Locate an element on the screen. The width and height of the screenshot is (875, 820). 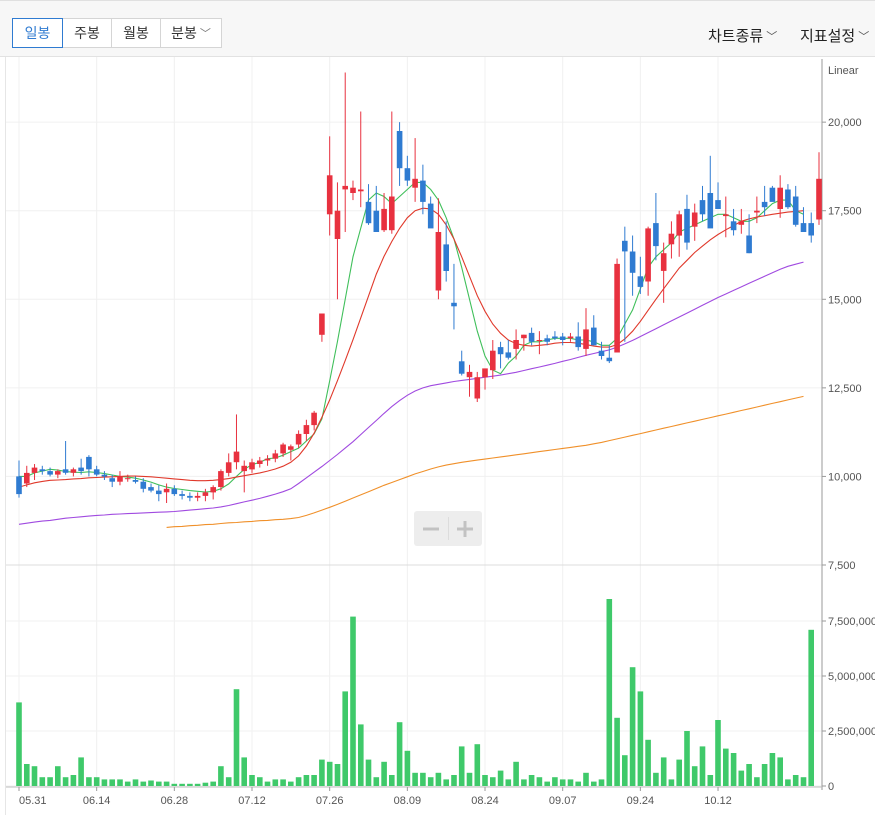
price-axis-label: 10,000 is located at coordinates (845, 477).